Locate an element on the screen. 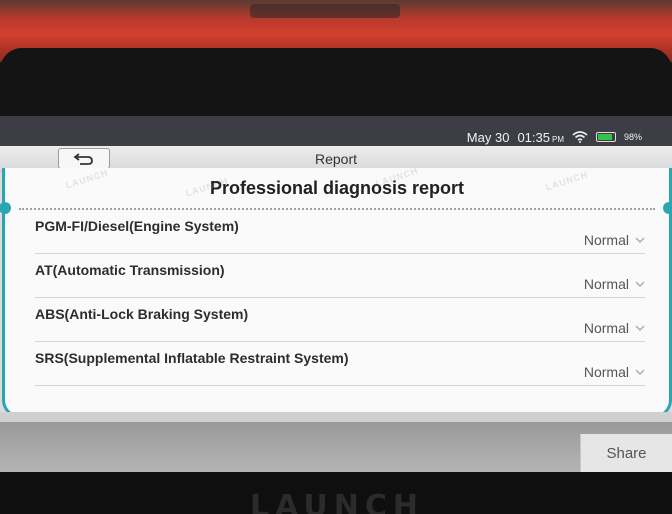 This screenshot has width=672, height=514. device-frame-shadow is located at coordinates (325, 11).